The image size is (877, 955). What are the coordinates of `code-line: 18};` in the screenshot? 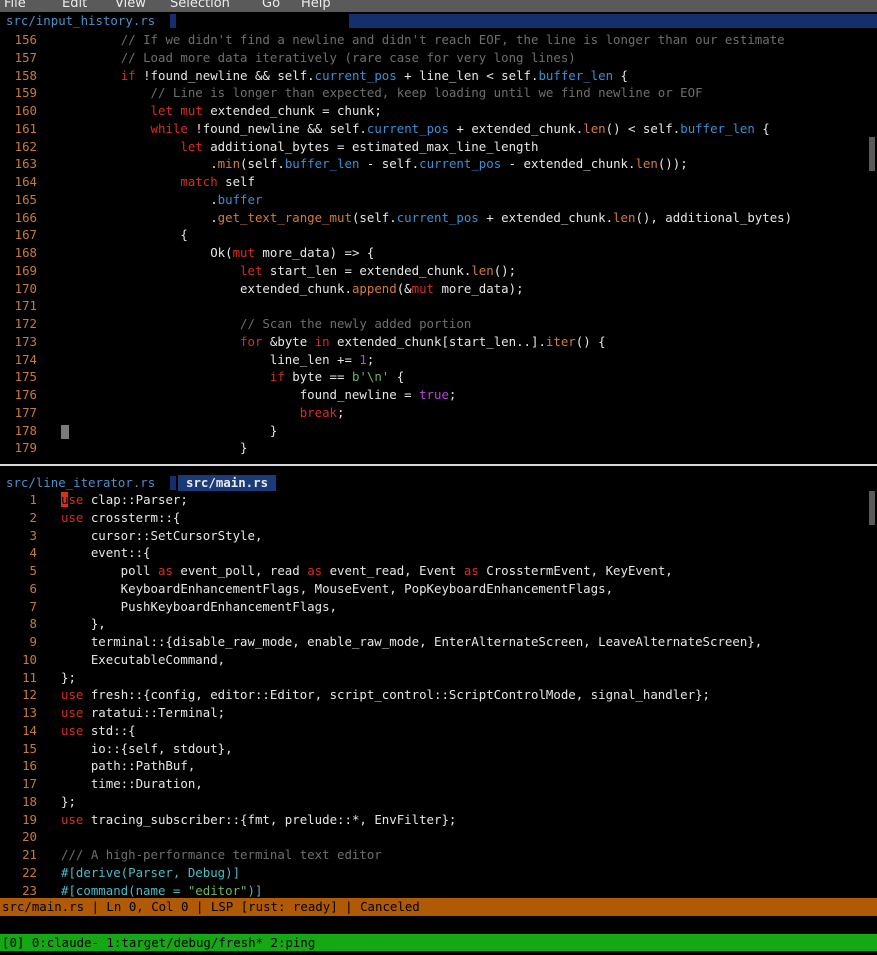 It's located at (49, 801).